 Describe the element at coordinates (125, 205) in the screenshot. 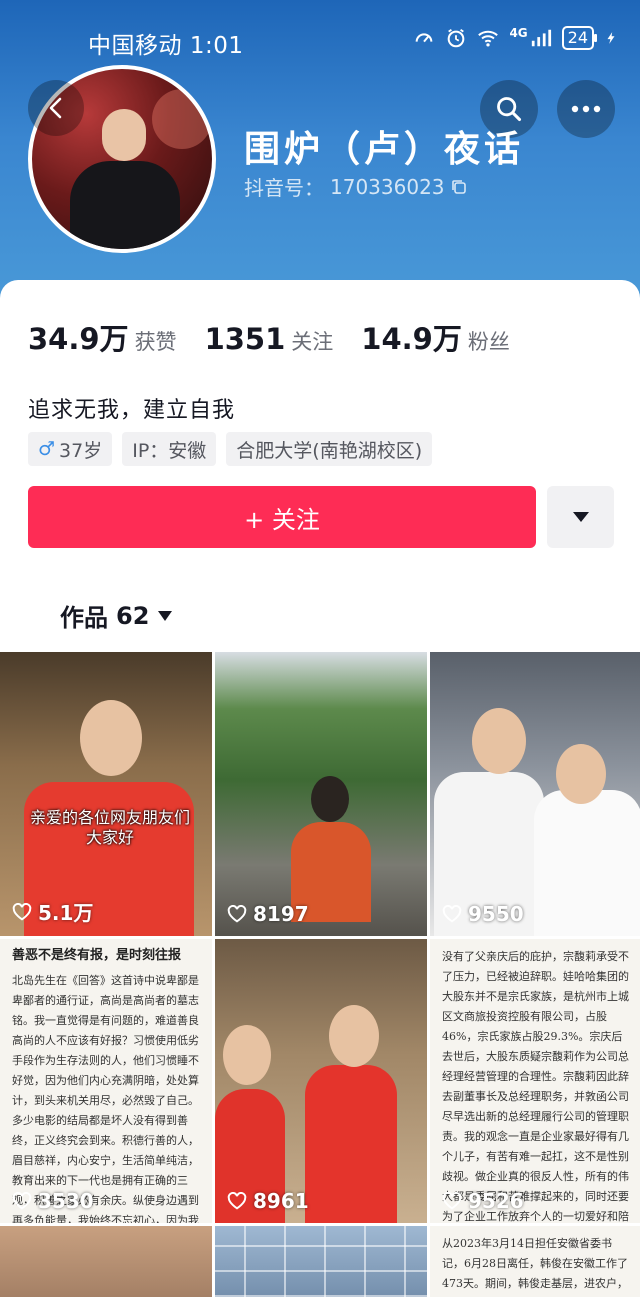

I see `avatar-person-body` at that location.